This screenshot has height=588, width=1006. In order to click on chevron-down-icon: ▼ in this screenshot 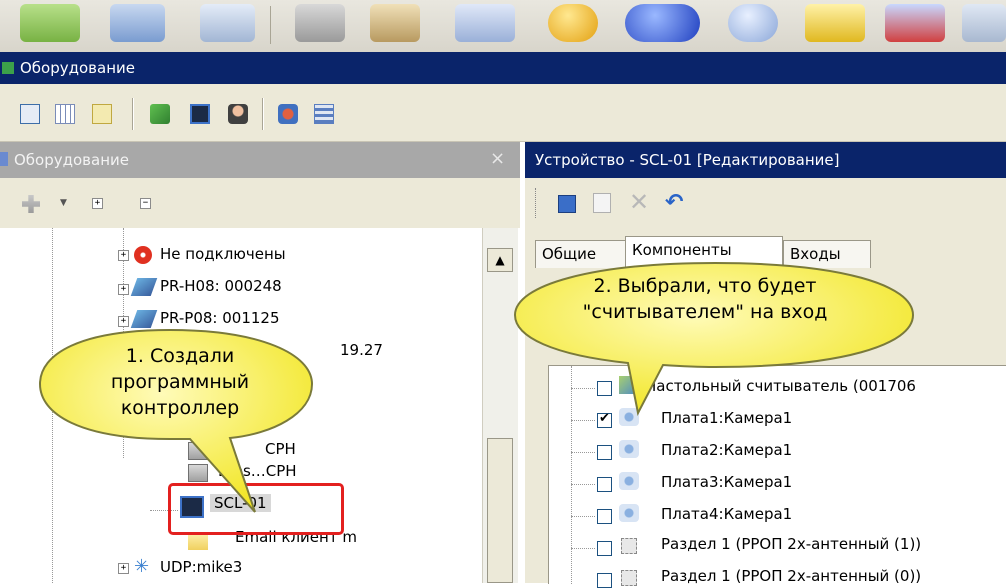, I will do `click(63, 203)`.